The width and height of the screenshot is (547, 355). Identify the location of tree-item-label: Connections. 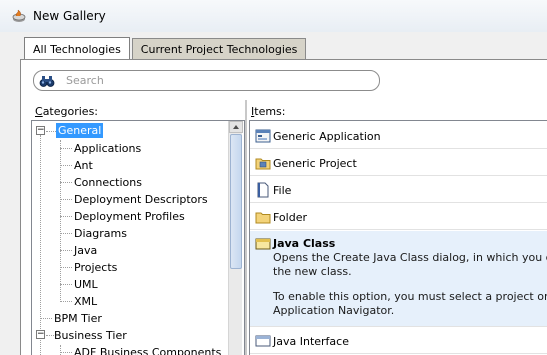
(108, 182).